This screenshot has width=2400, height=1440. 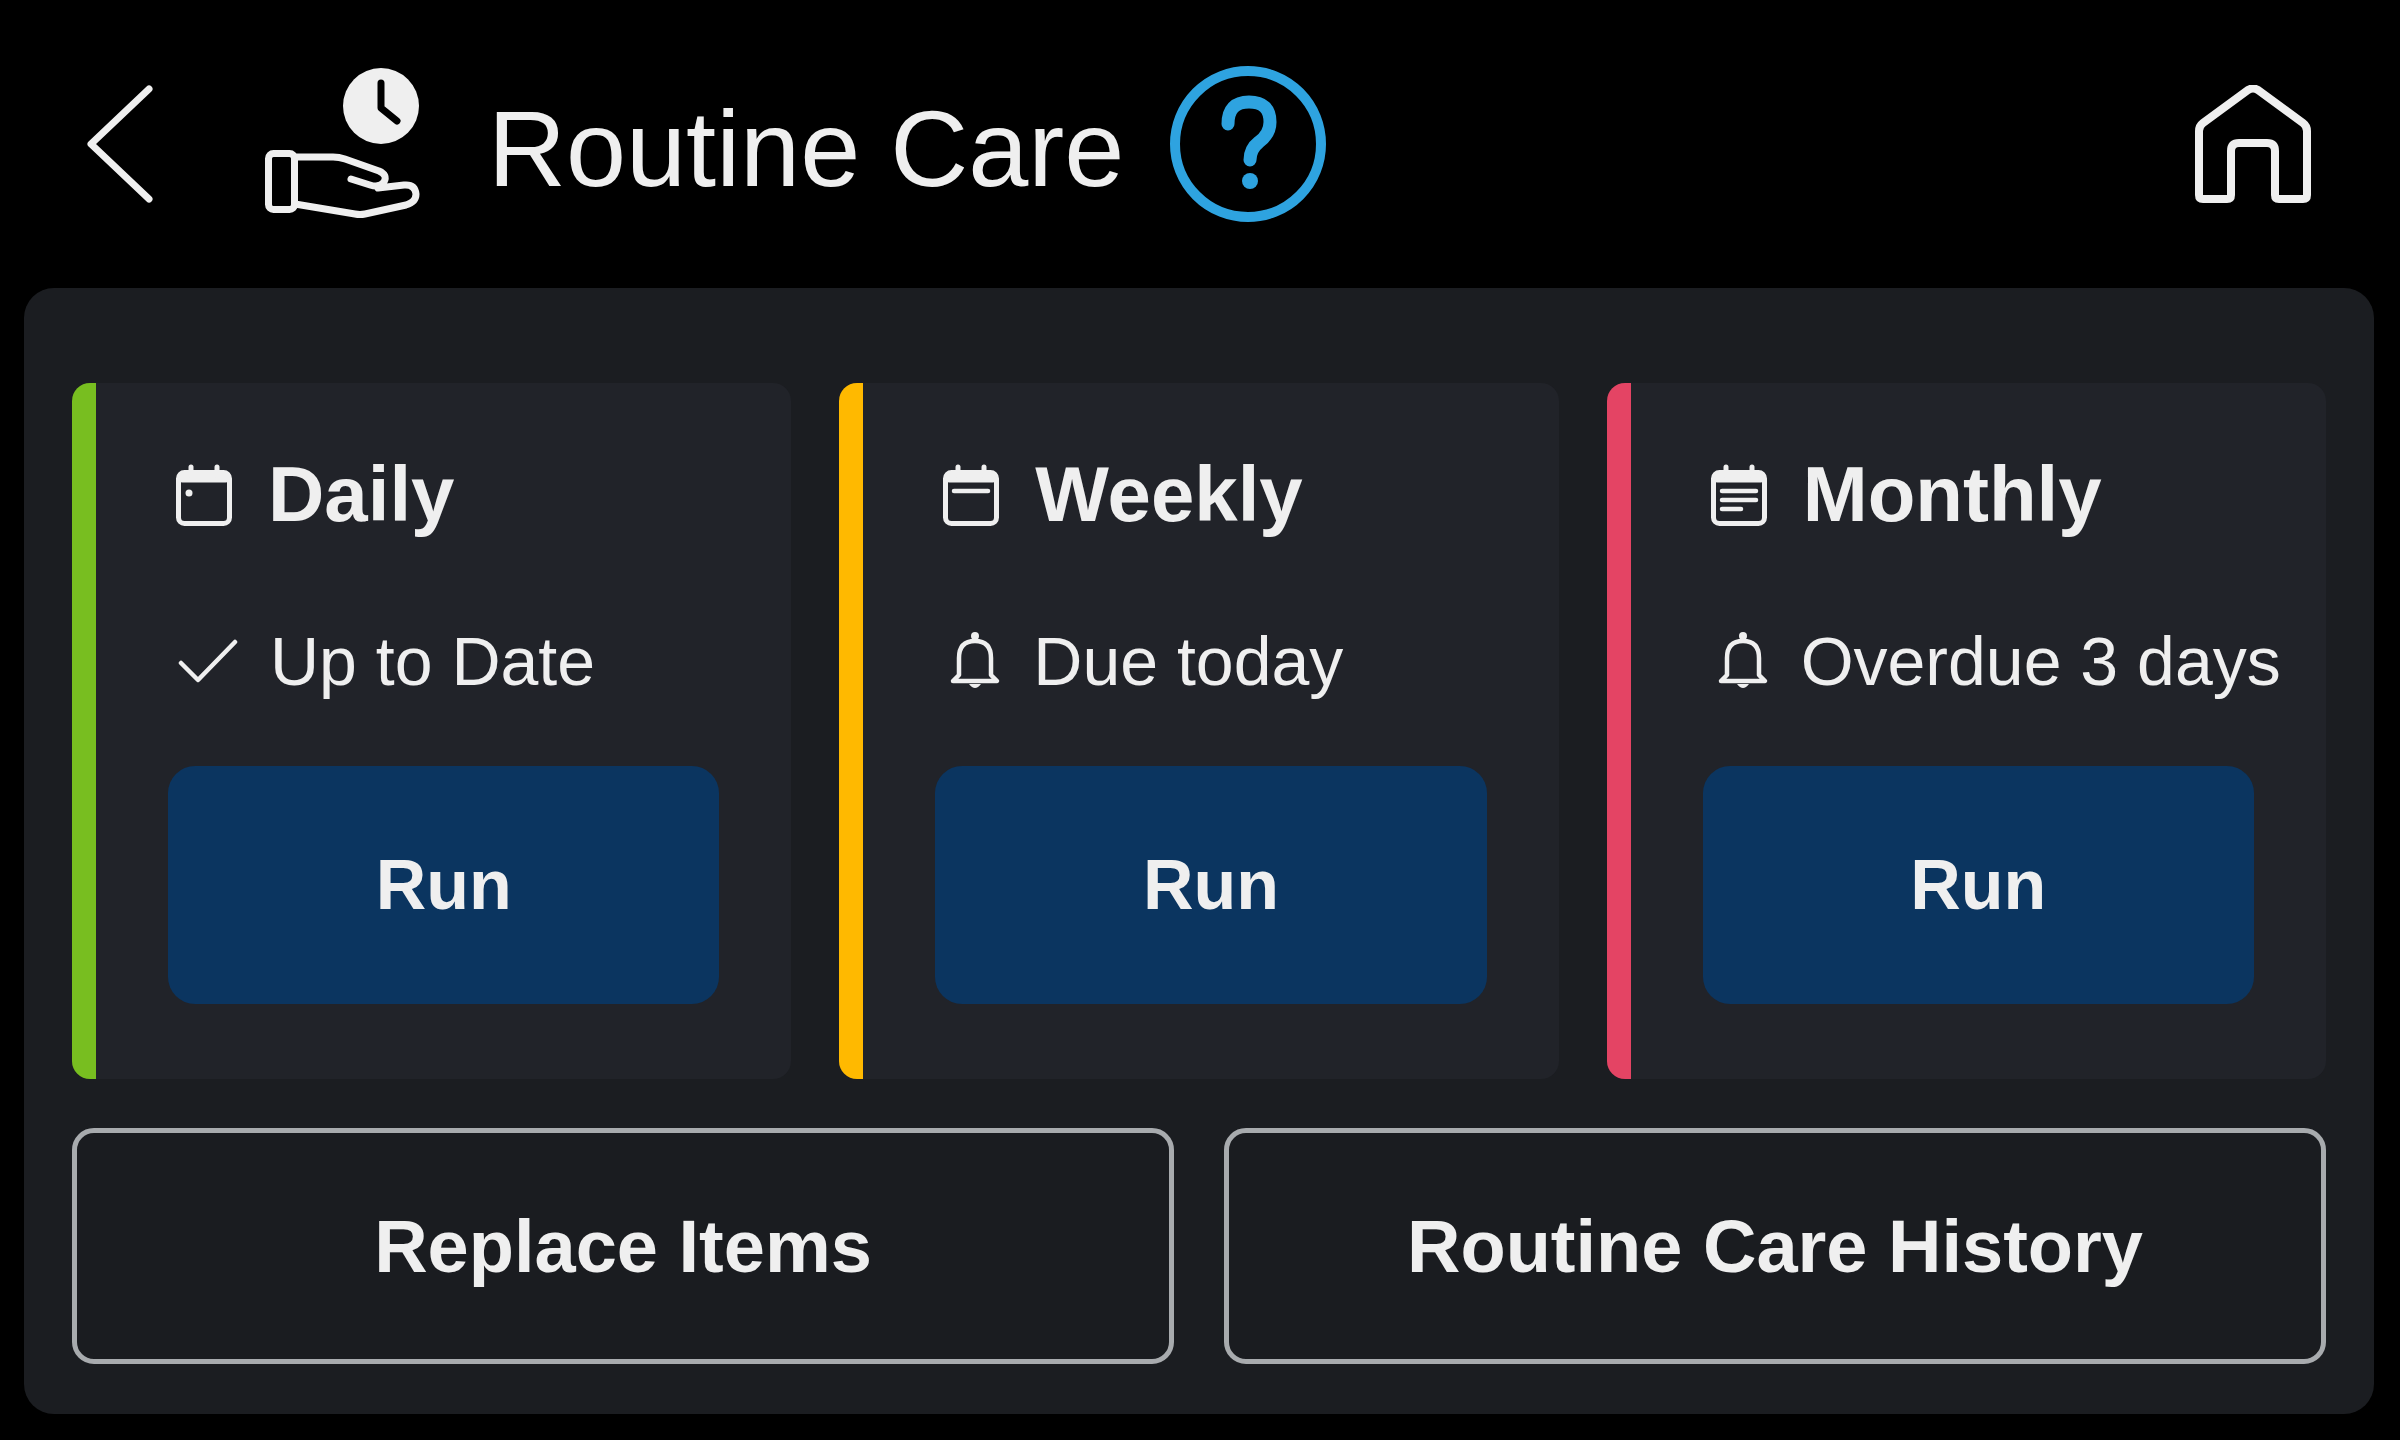 I want to click on hand-clock-icon, so click(x=342, y=144).